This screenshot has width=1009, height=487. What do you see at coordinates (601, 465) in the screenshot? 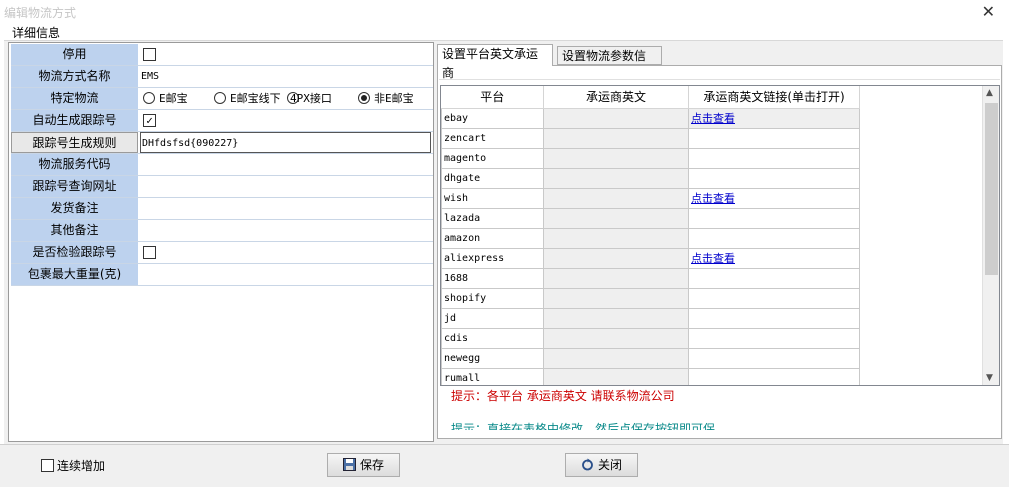
I see `close-button: 关闭` at bounding box center [601, 465].